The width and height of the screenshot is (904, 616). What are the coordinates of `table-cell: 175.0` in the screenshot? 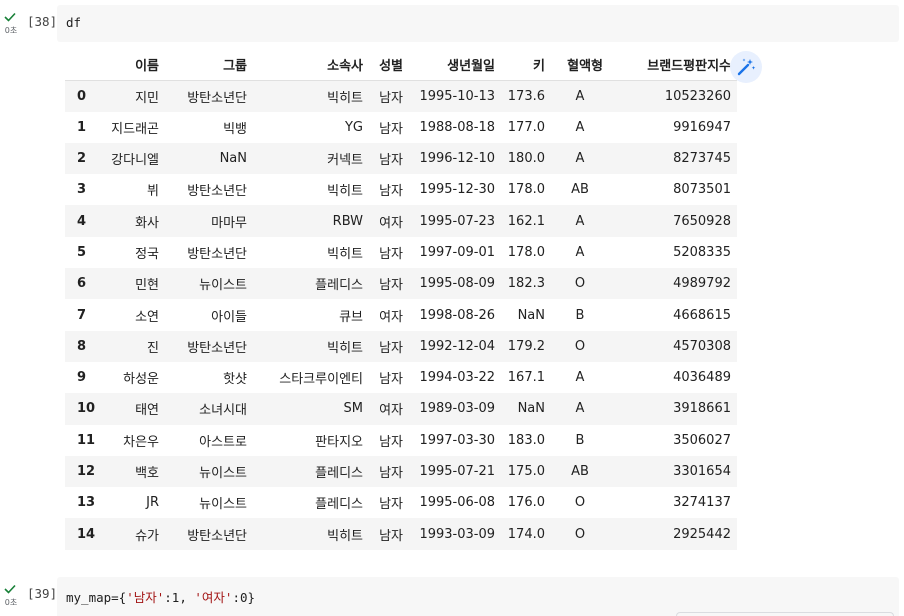 It's located at (526, 471).